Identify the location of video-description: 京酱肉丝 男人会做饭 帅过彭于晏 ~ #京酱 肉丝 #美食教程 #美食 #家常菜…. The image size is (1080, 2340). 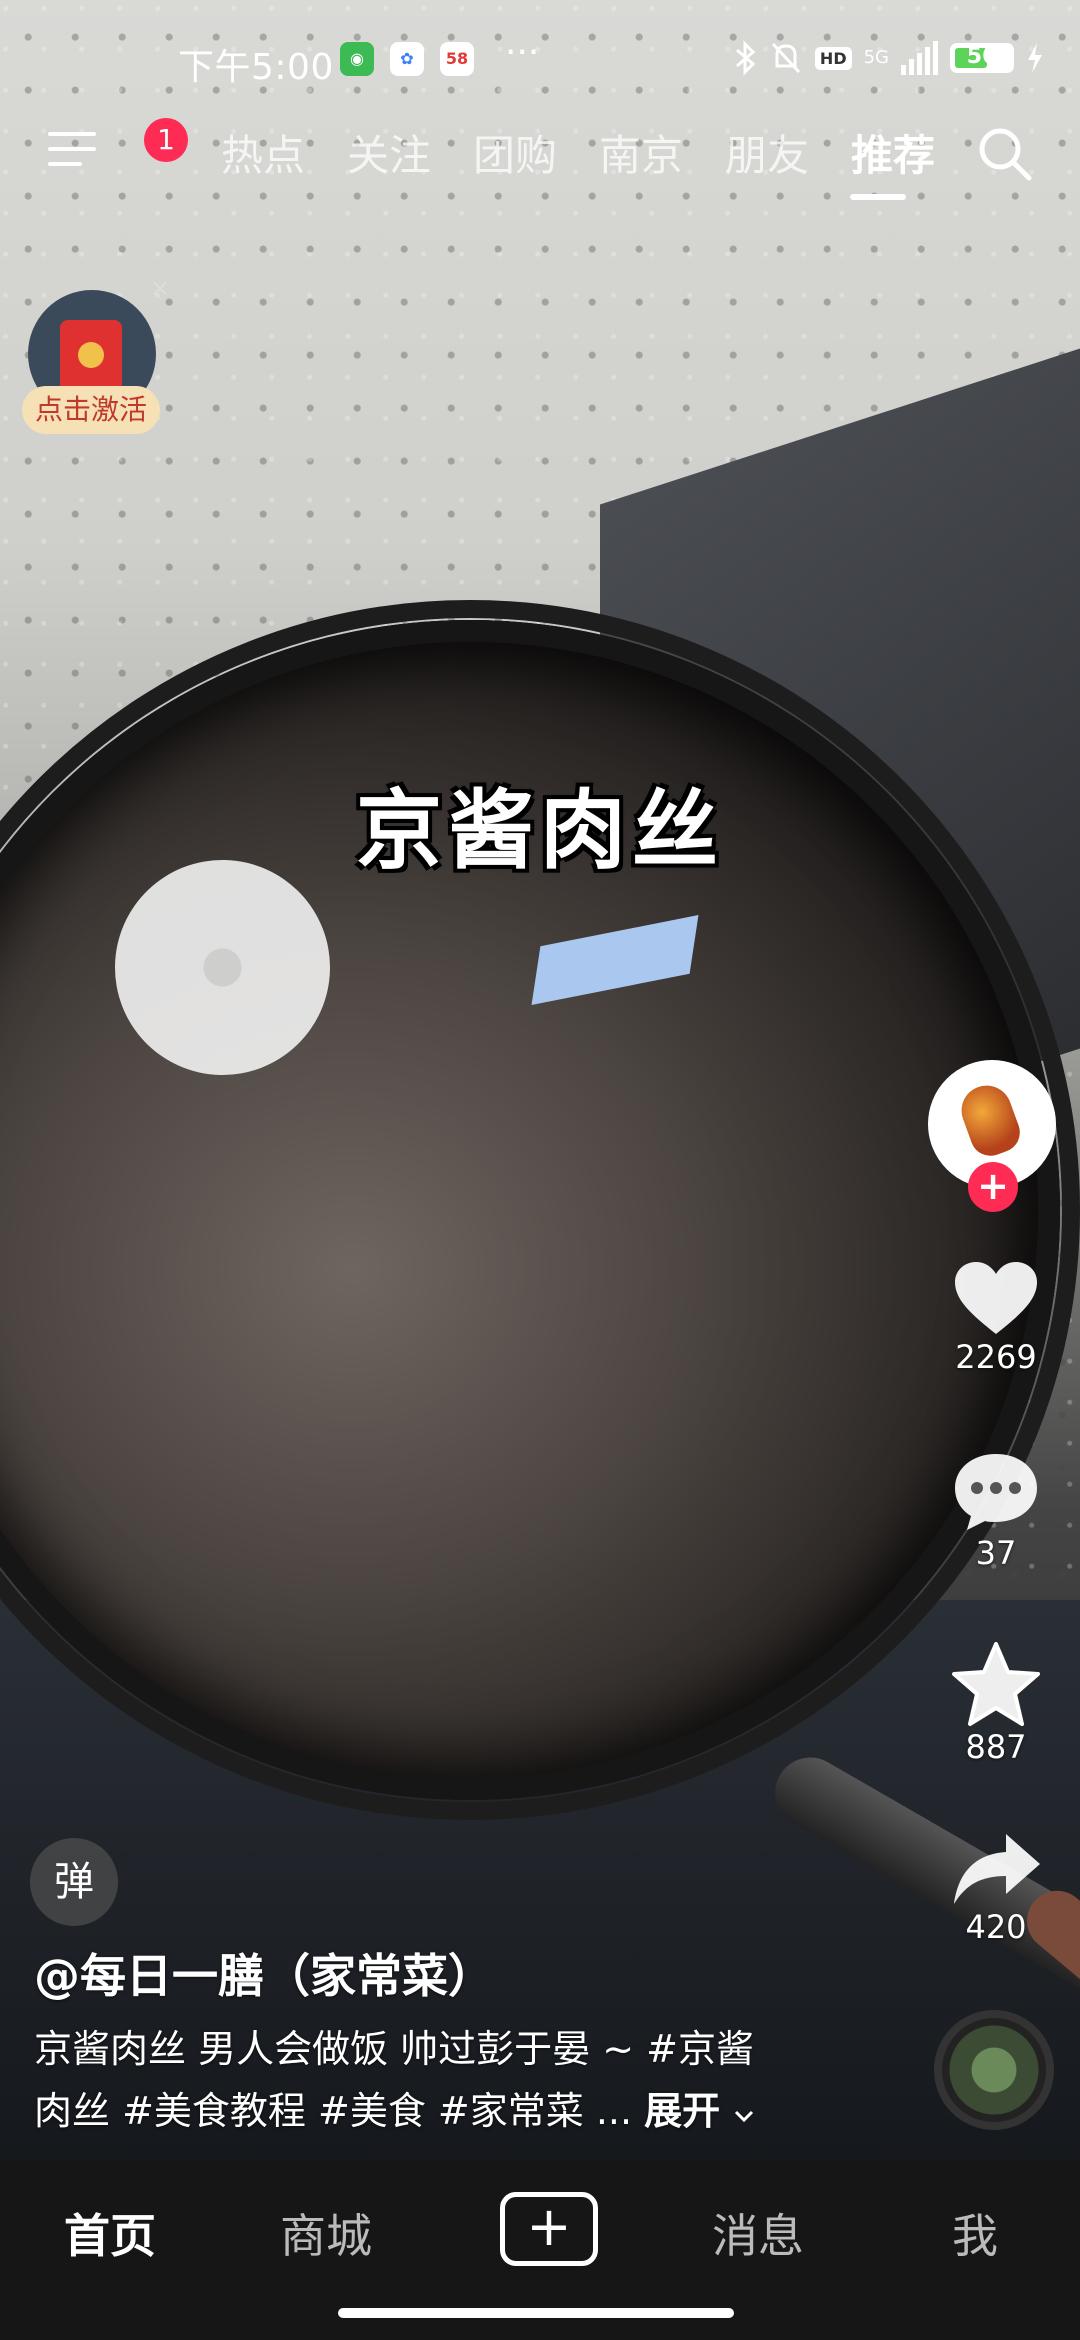
(429, 2080).